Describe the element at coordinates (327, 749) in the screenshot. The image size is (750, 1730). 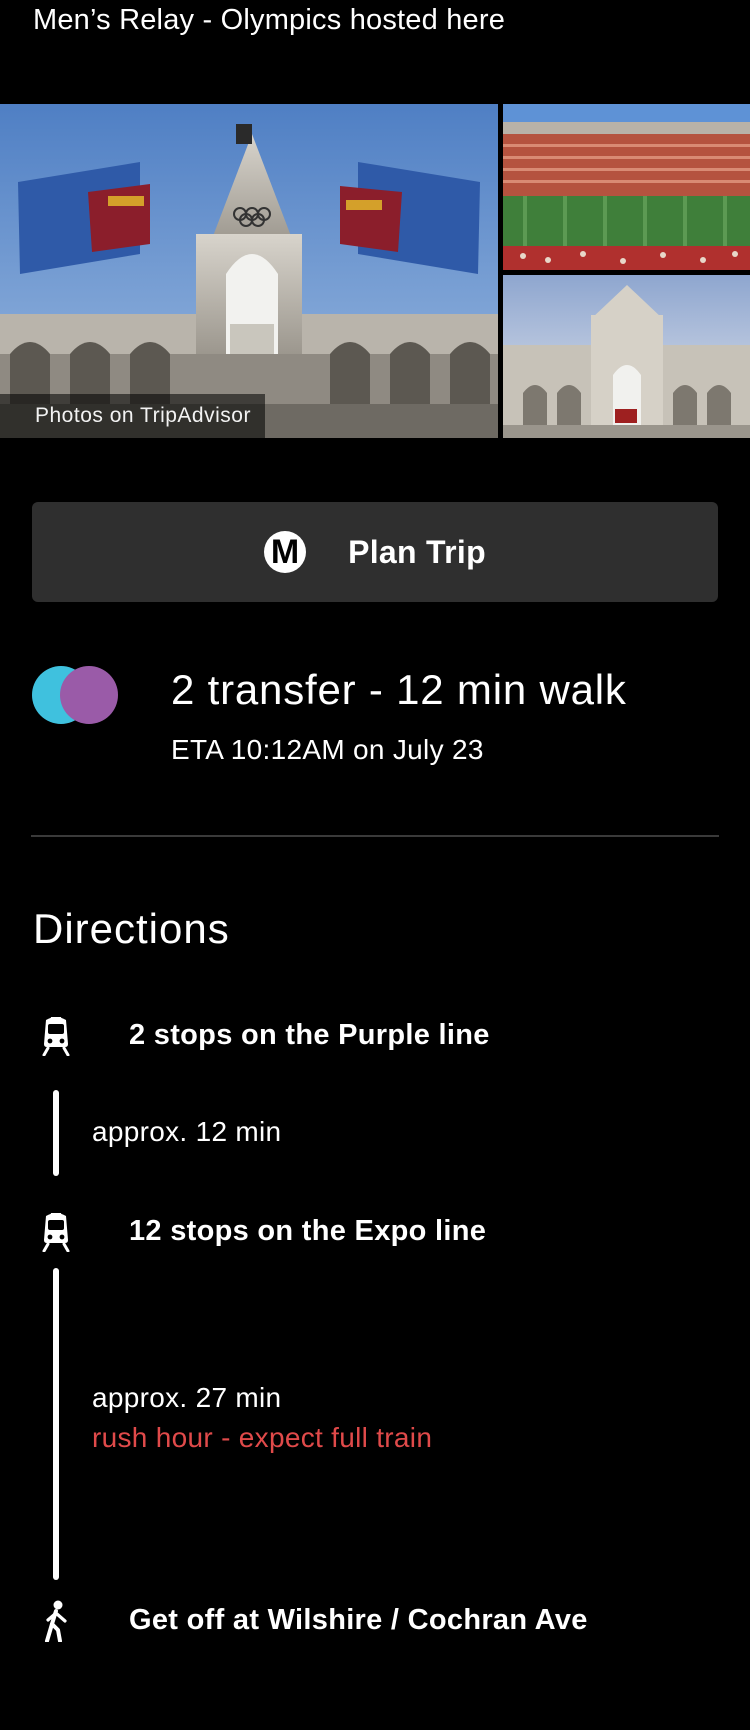
I see `trip-eta: ETA 10:12AM on July 23` at that location.